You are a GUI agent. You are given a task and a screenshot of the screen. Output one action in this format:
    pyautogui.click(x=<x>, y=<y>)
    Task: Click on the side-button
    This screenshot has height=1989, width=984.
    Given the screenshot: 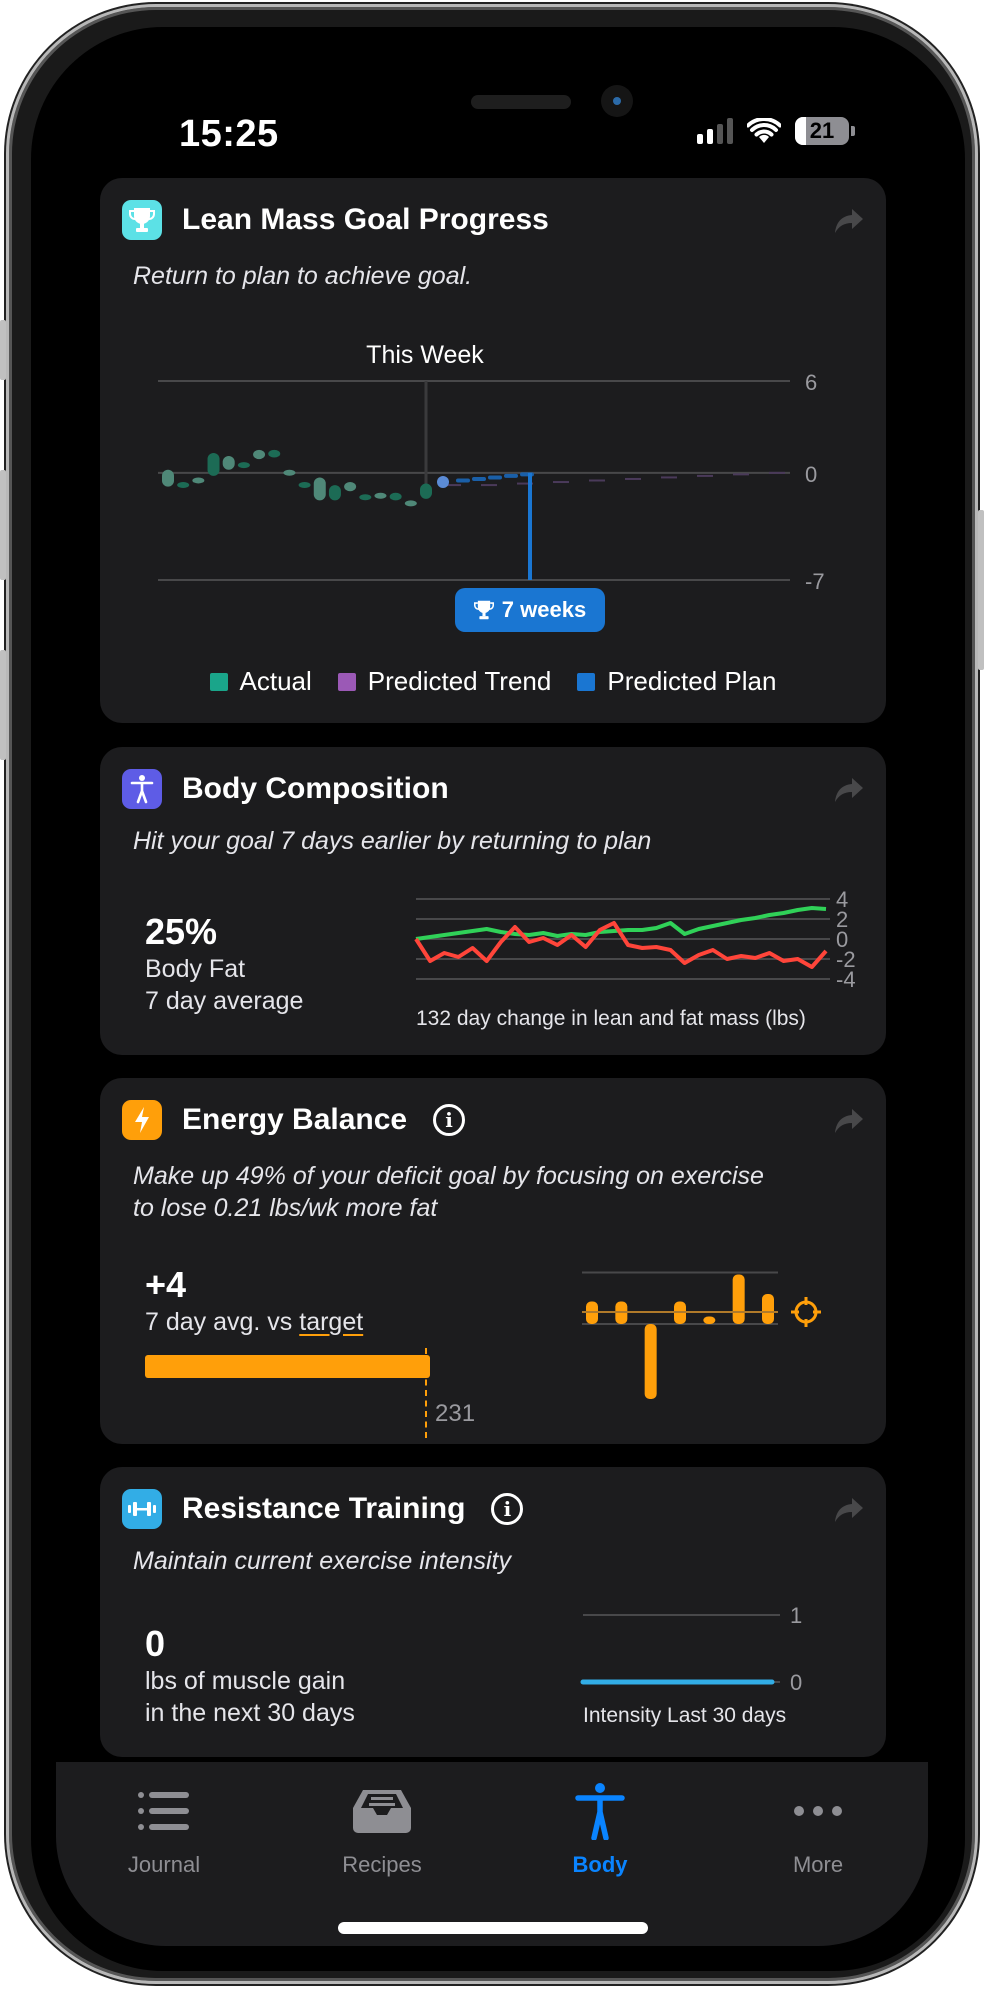 What is the action you would take?
    pyautogui.click(x=981, y=590)
    